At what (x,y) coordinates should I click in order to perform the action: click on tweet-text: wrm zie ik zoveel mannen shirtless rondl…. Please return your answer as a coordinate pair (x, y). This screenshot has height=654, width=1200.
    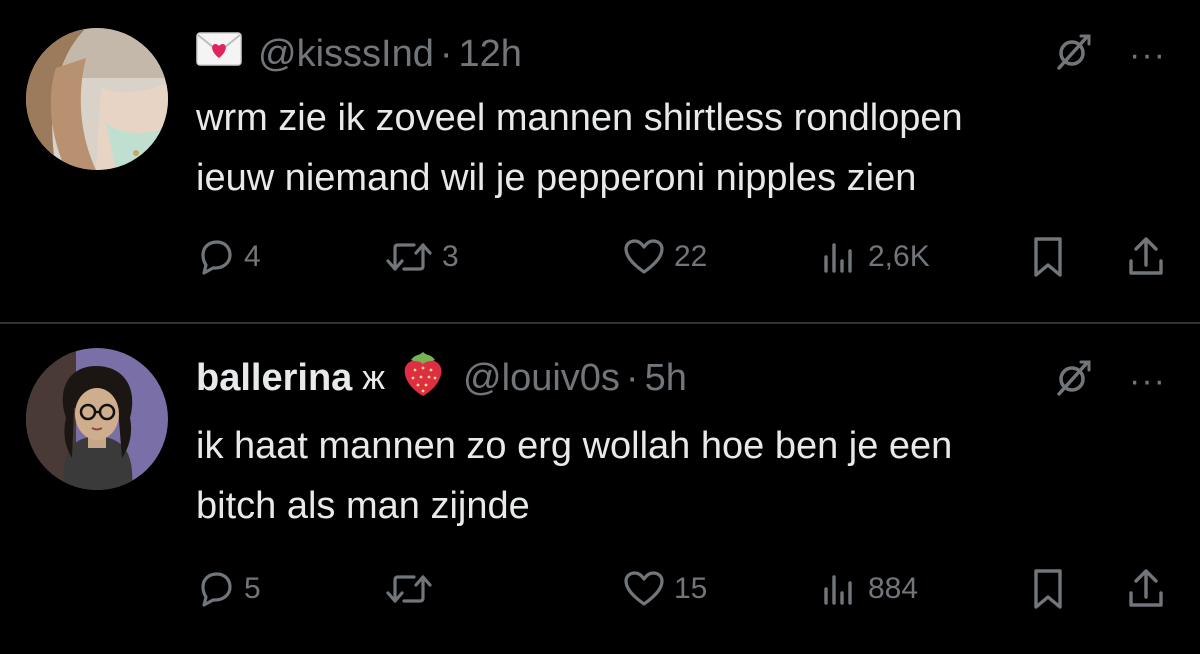
    Looking at the image, I should click on (686, 148).